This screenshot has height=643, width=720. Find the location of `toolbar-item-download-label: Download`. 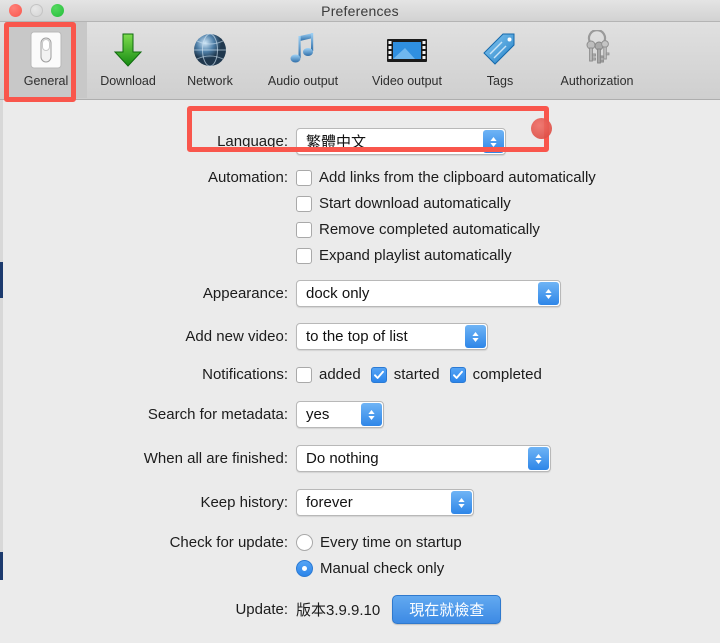

toolbar-item-download-label: Download is located at coordinates (128, 81).